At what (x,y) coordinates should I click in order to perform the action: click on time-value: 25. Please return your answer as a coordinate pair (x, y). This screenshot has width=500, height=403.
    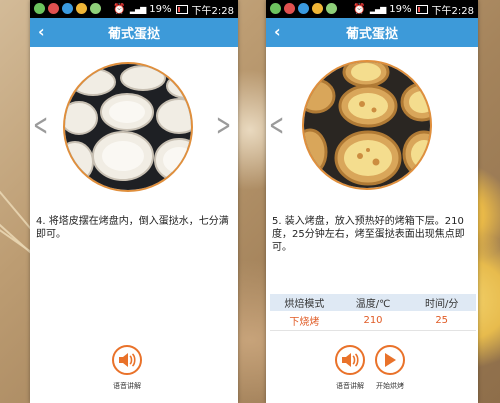
    Looking at the image, I should click on (442, 320).